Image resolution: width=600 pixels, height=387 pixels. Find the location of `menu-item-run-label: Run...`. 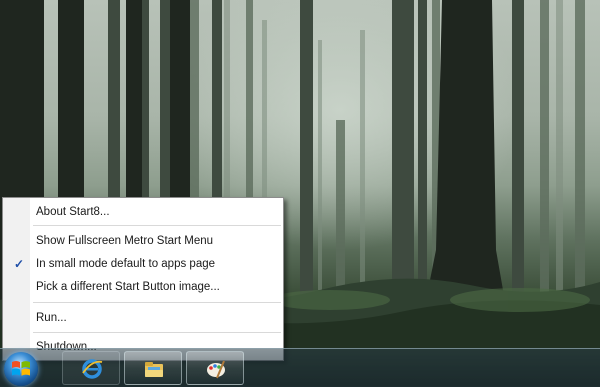

menu-item-run-label: Run... is located at coordinates (51, 318).